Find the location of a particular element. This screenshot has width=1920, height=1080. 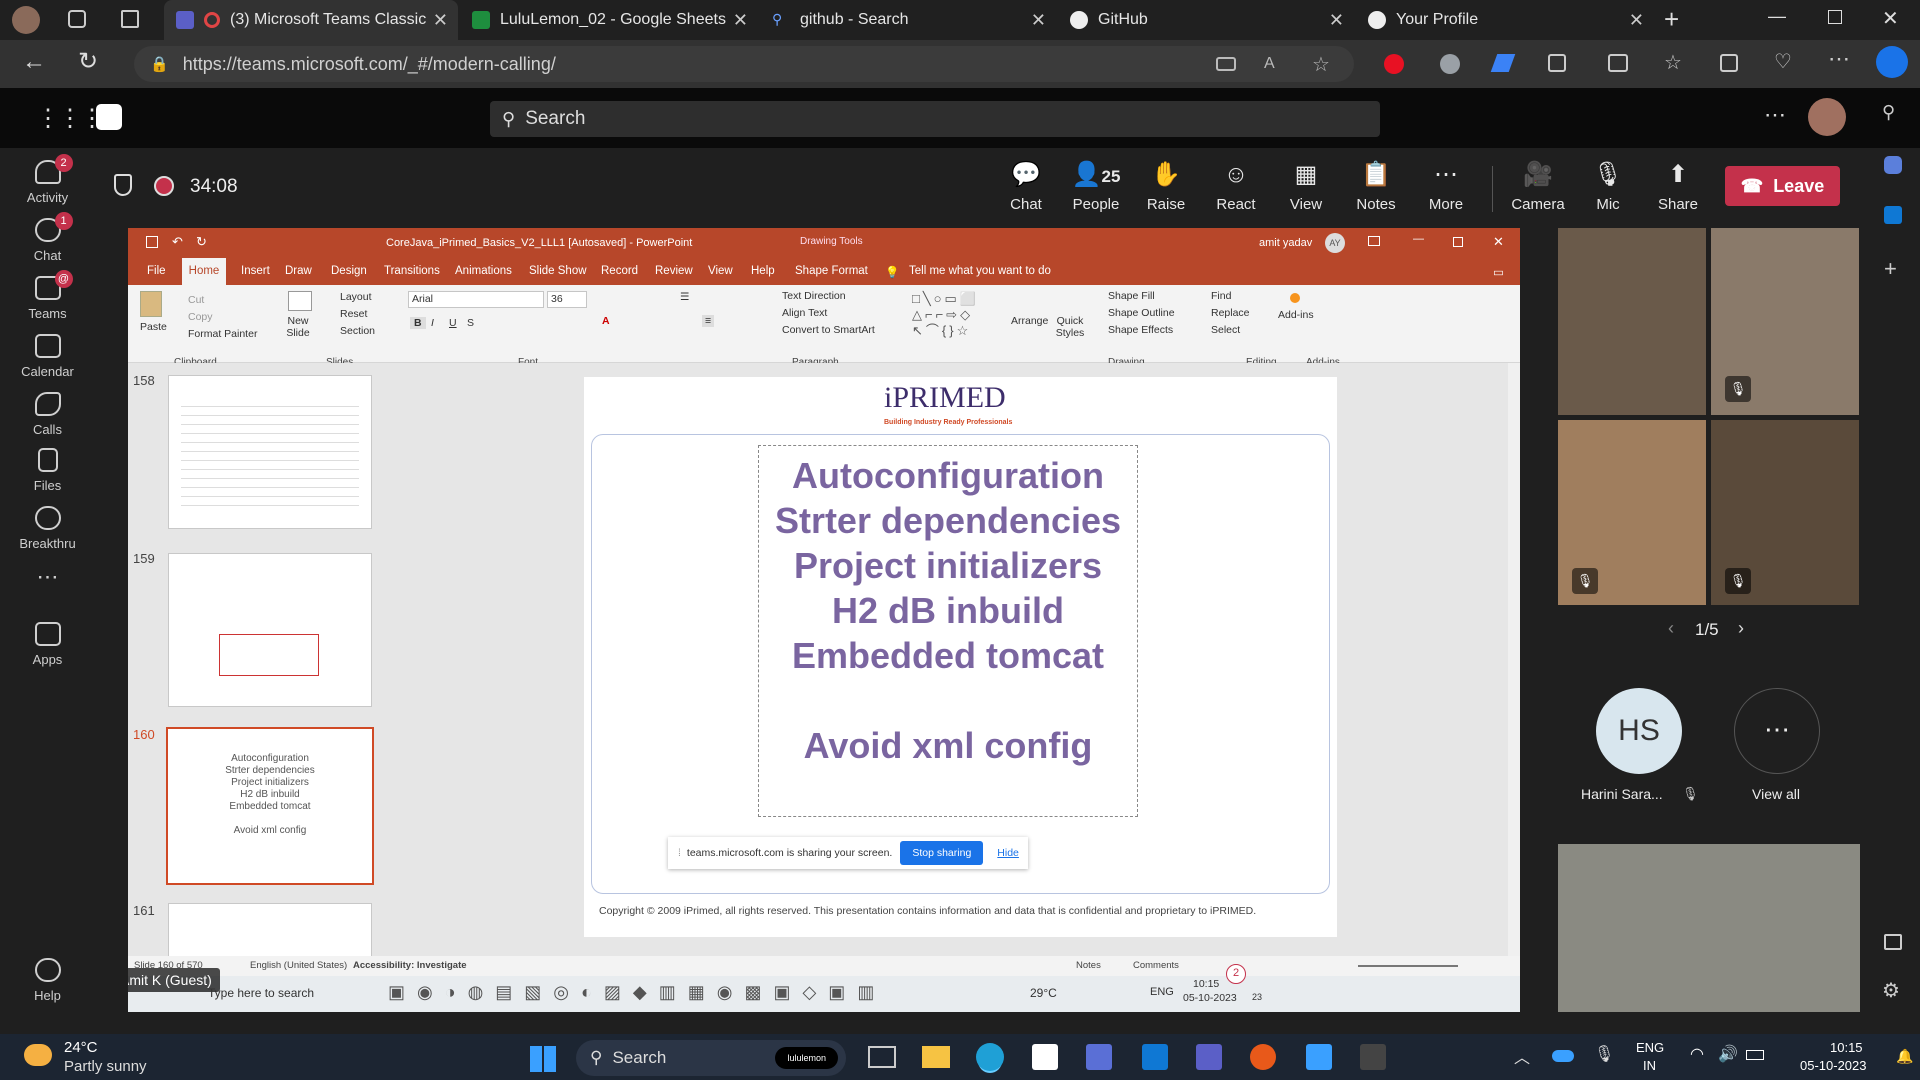

slide-thumbnail is located at coordinates (270, 933).